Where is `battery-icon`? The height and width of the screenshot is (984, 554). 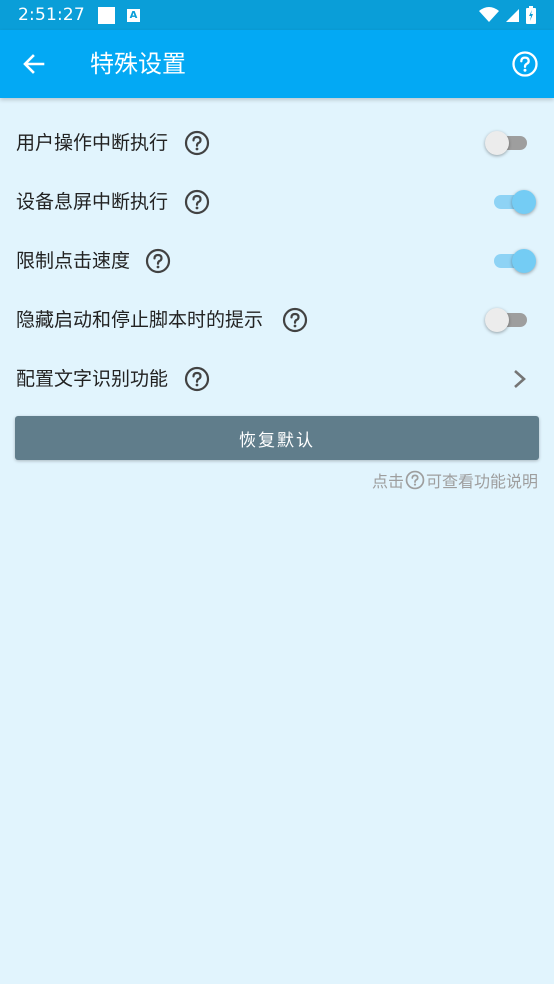
battery-icon is located at coordinates (531, 15).